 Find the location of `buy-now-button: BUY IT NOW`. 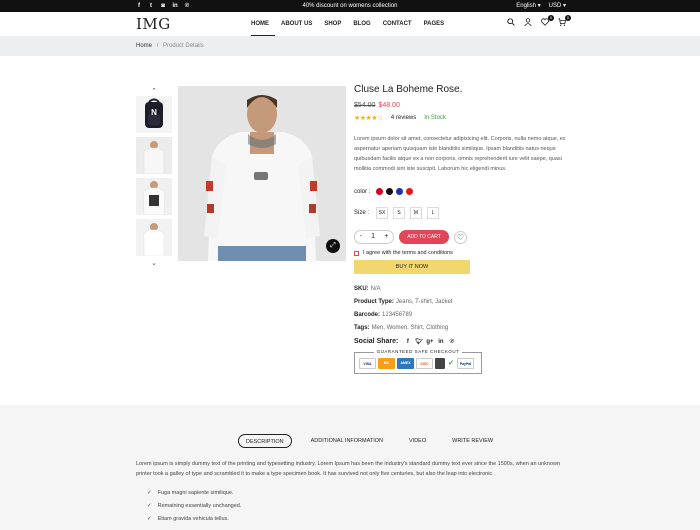

buy-now-button: BUY IT NOW is located at coordinates (412, 267).